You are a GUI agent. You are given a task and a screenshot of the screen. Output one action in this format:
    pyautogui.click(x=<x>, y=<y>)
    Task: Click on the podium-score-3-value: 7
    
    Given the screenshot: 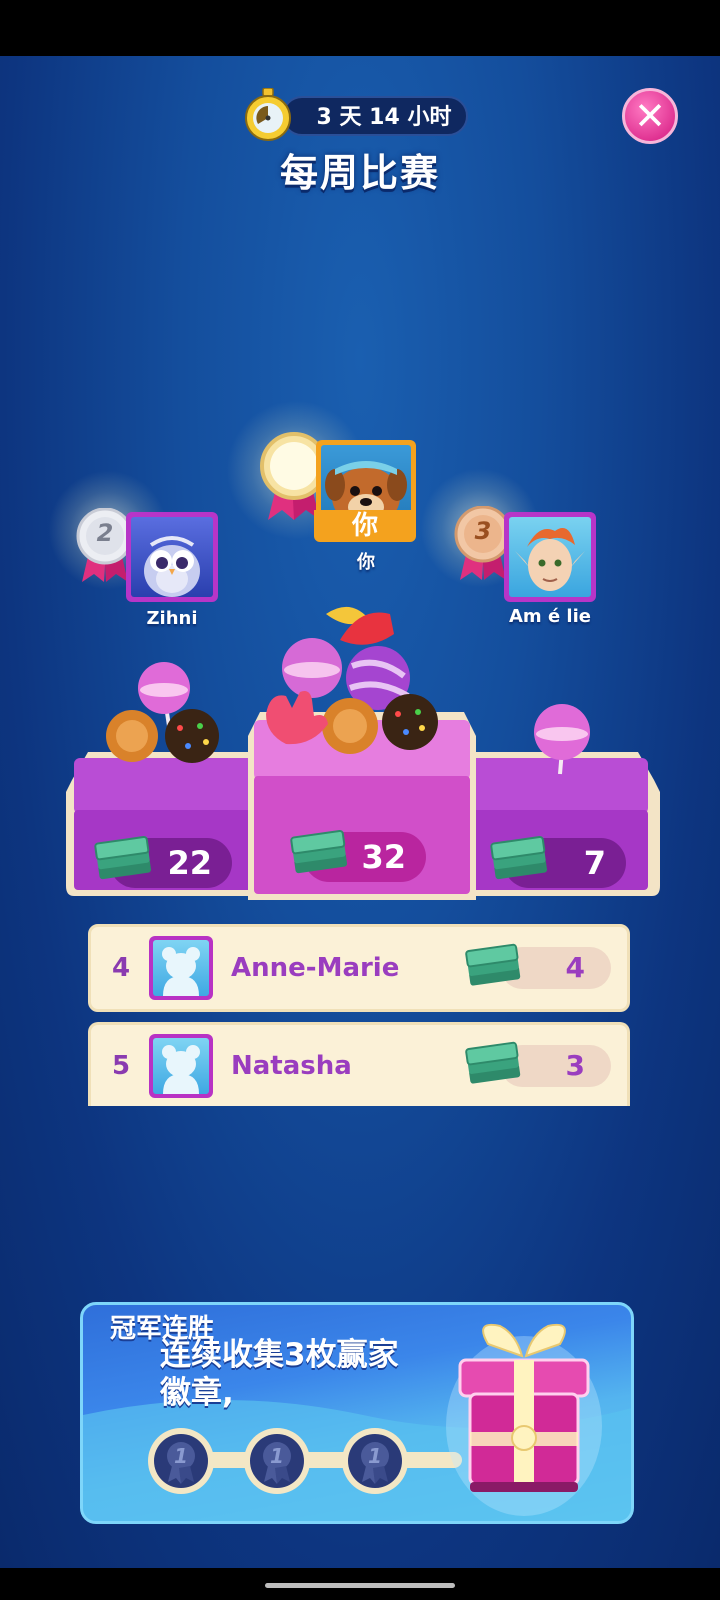 What is the action you would take?
    pyautogui.click(x=594, y=863)
    